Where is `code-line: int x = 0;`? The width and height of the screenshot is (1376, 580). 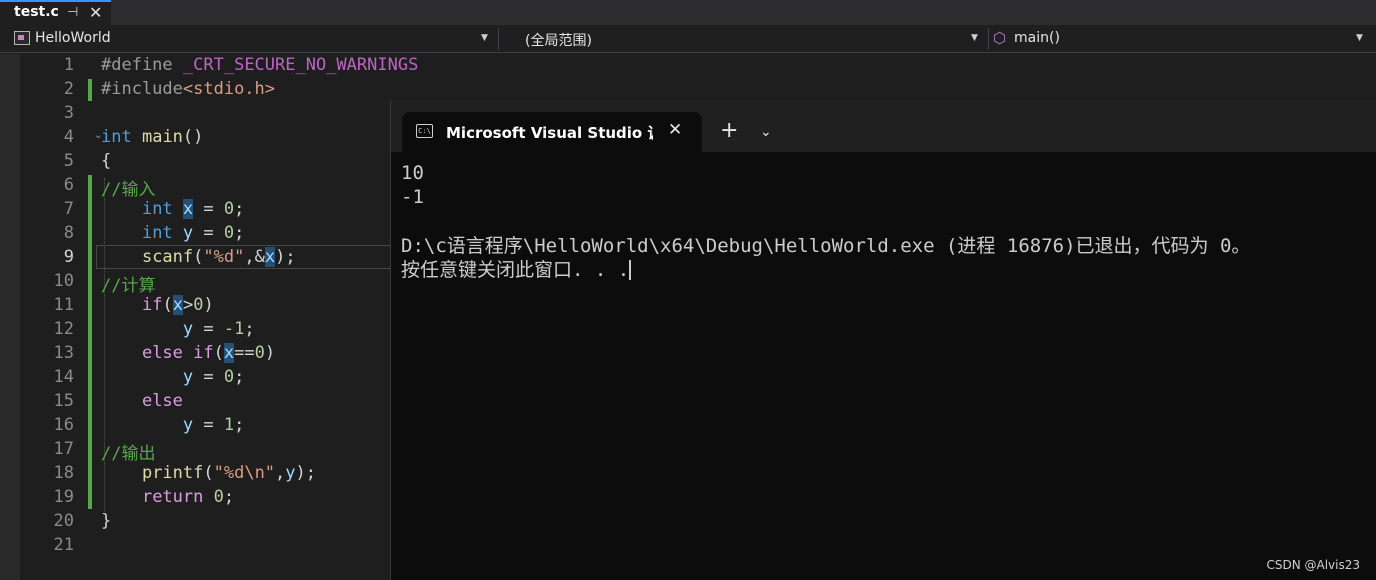
code-line: int x = 0; is located at coordinates (172, 209).